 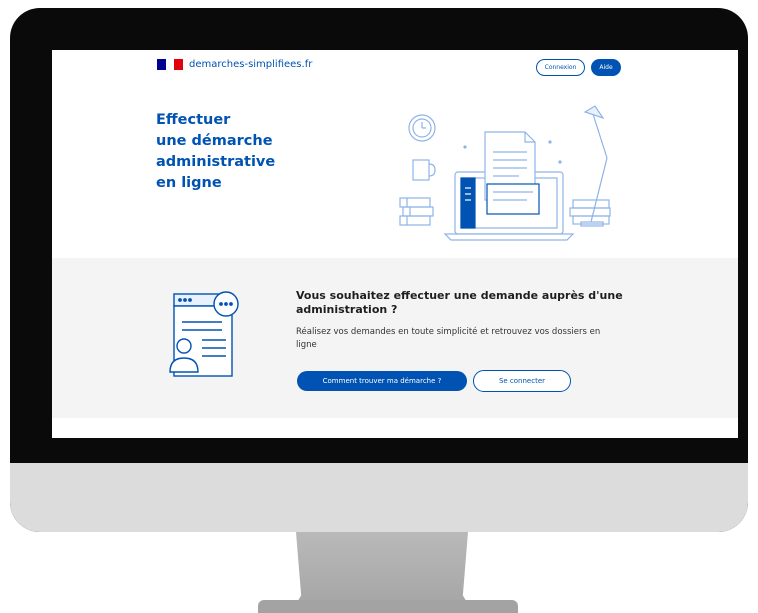 What do you see at coordinates (170, 64) in the screenshot?
I see `french-flag-icon` at bounding box center [170, 64].